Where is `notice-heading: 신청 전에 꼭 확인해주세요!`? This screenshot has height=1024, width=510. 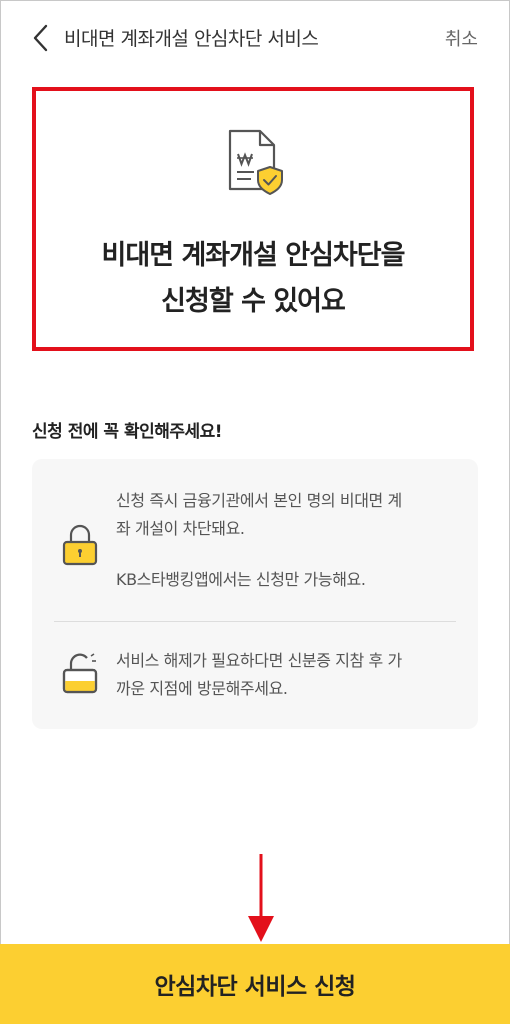
notice-heading: 신청 전에 꼭 확인해주세요! is located at coordinates (127, 432).